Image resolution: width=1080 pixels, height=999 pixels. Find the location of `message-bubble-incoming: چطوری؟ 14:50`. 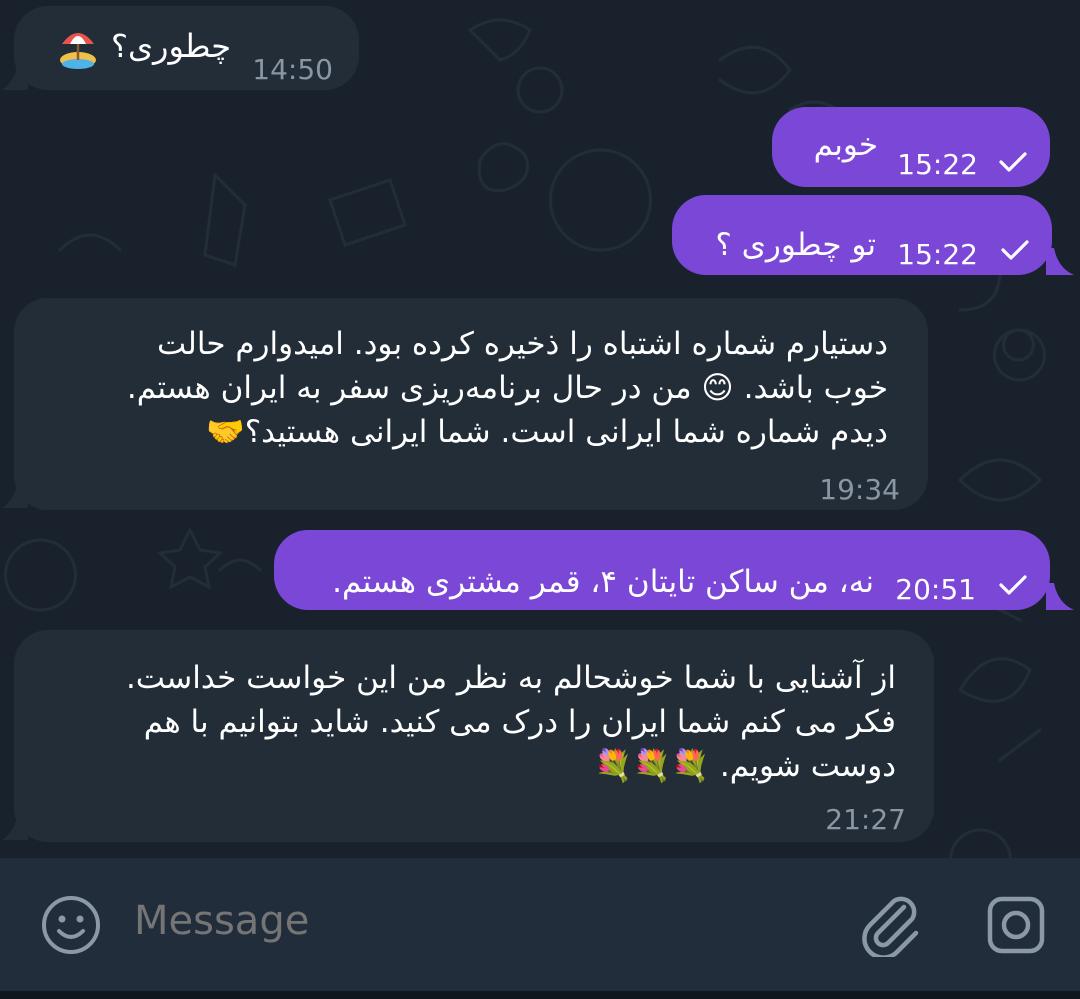

message-bubble-incoming: چطوری؟ 14:50 is located at coordinates (186, 48).